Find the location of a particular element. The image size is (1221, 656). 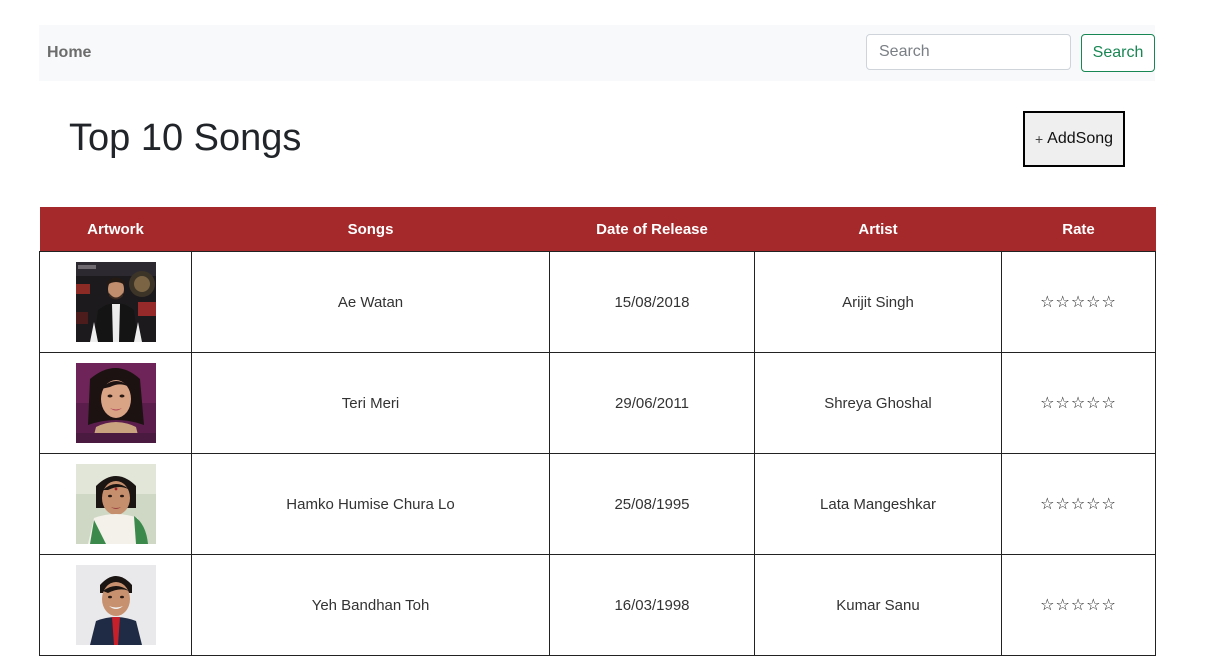

song-title-cell: Teri Meri is located at coordinates (370, 403).